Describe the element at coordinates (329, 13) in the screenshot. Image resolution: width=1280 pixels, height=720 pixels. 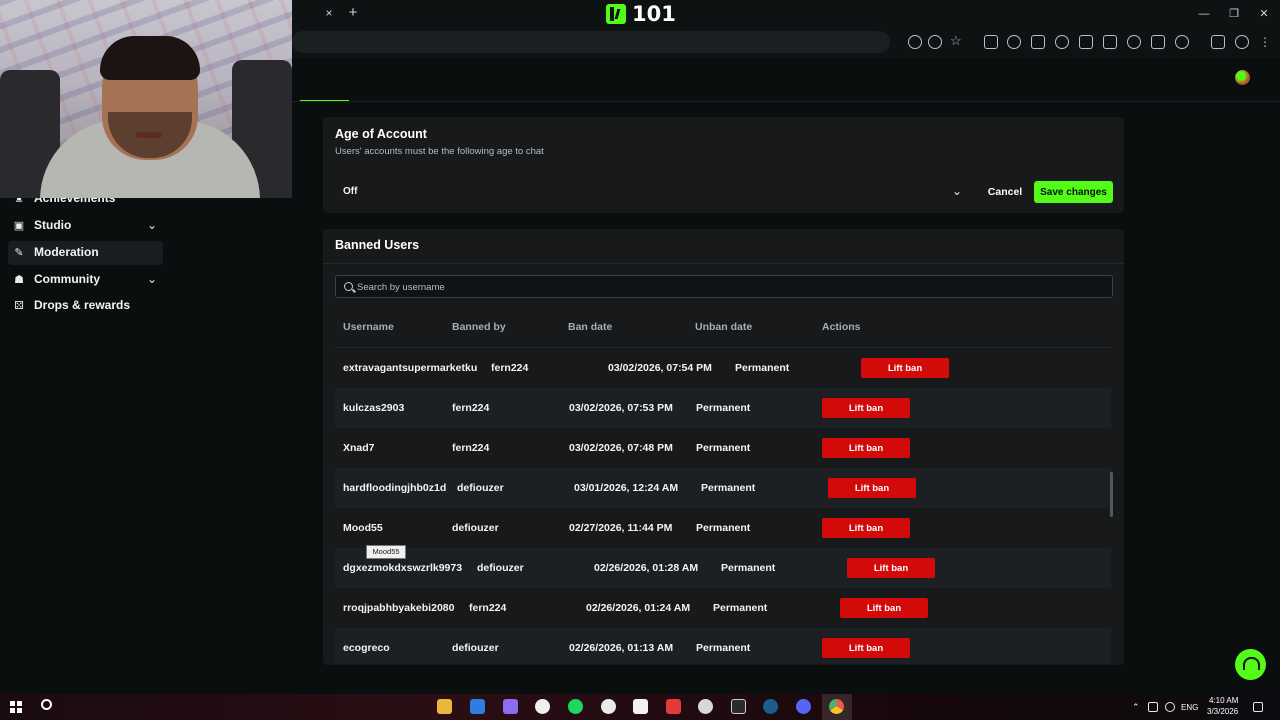
I see `close-tab-icon: ×` at that location.